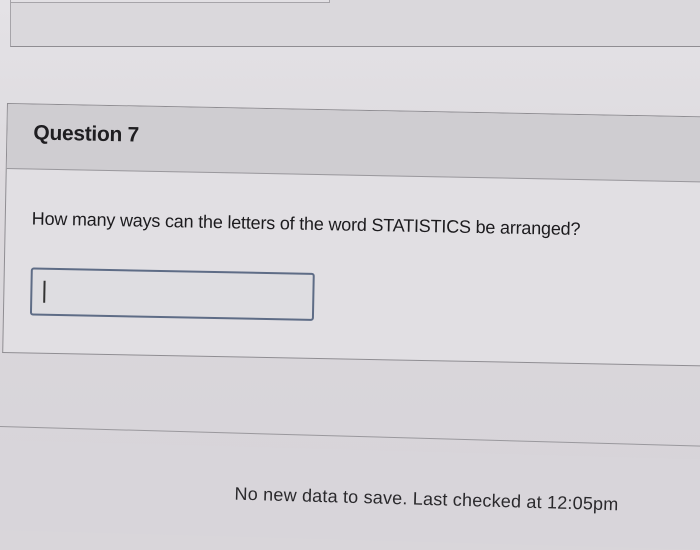 This screenshot has height=550, width=700. Describe the element at coordinates (86, 134) in the screenshot. I see `question-title: Question 7` at that location.